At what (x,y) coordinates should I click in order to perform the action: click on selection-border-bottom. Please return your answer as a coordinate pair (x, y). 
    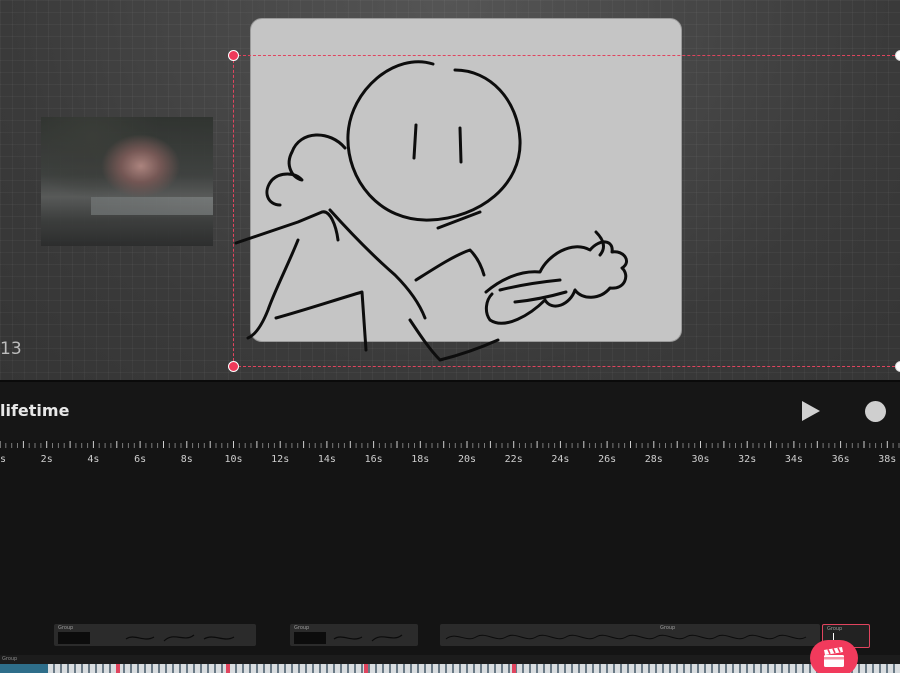
    Looking at the image, I should click on (566, 366).